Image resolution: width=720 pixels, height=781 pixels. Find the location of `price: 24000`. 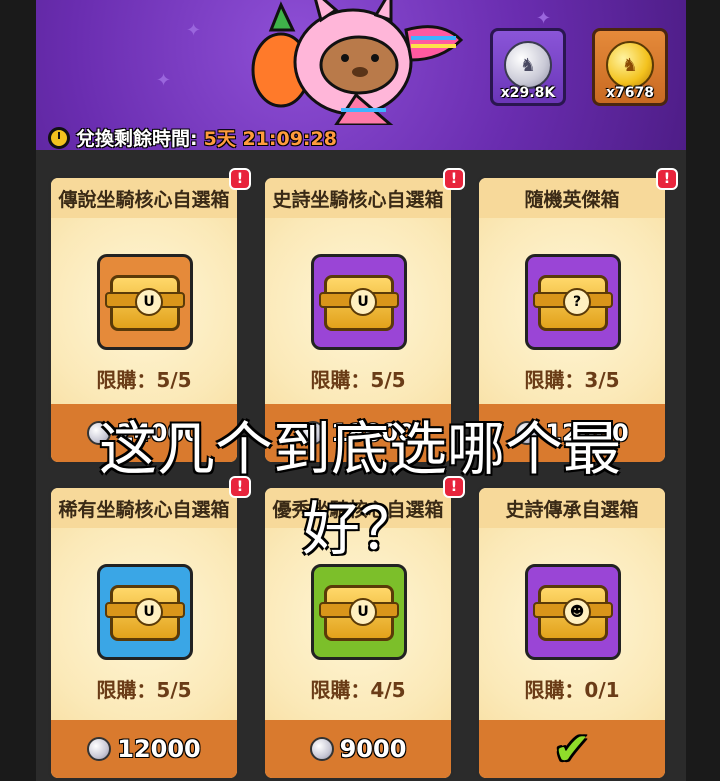

price: 24000 is located at coordinates (159, 433).